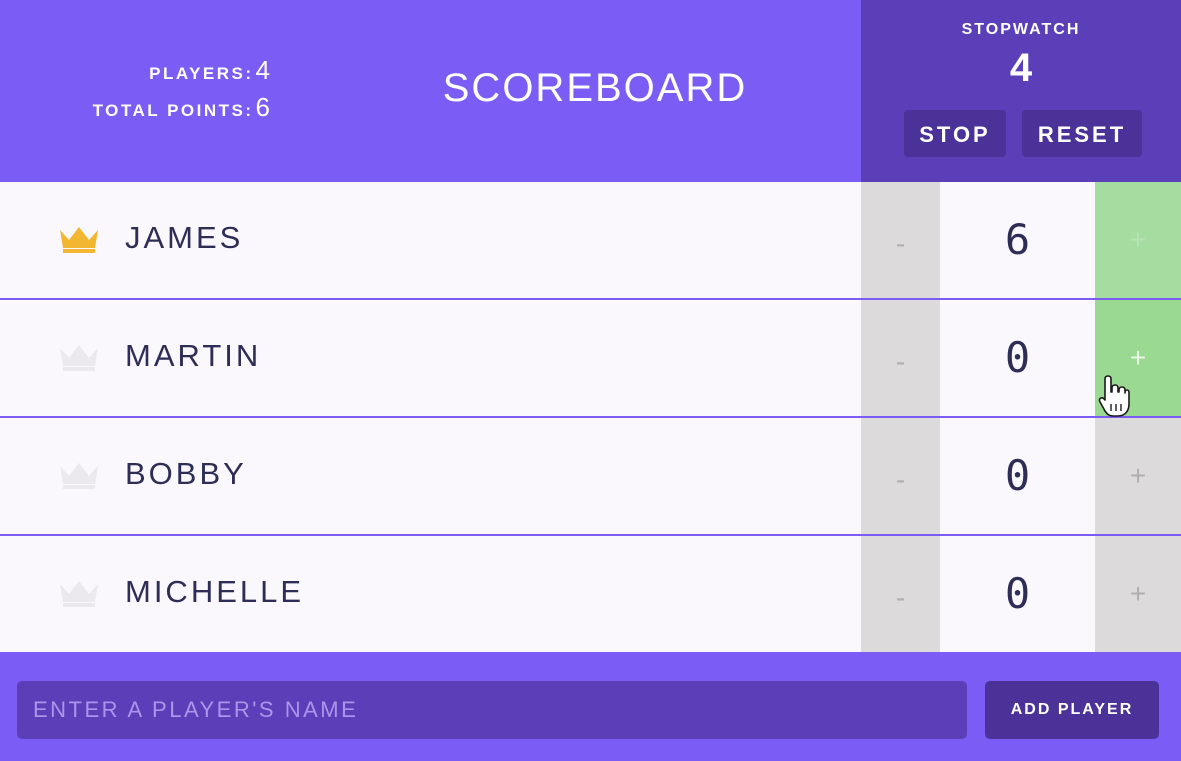 The height and width of the screenshot is (761, 1181). What do you see at coordinates (492, 710) in the screenshot?
I see `player-name-input` at bounding box center [492, 710].